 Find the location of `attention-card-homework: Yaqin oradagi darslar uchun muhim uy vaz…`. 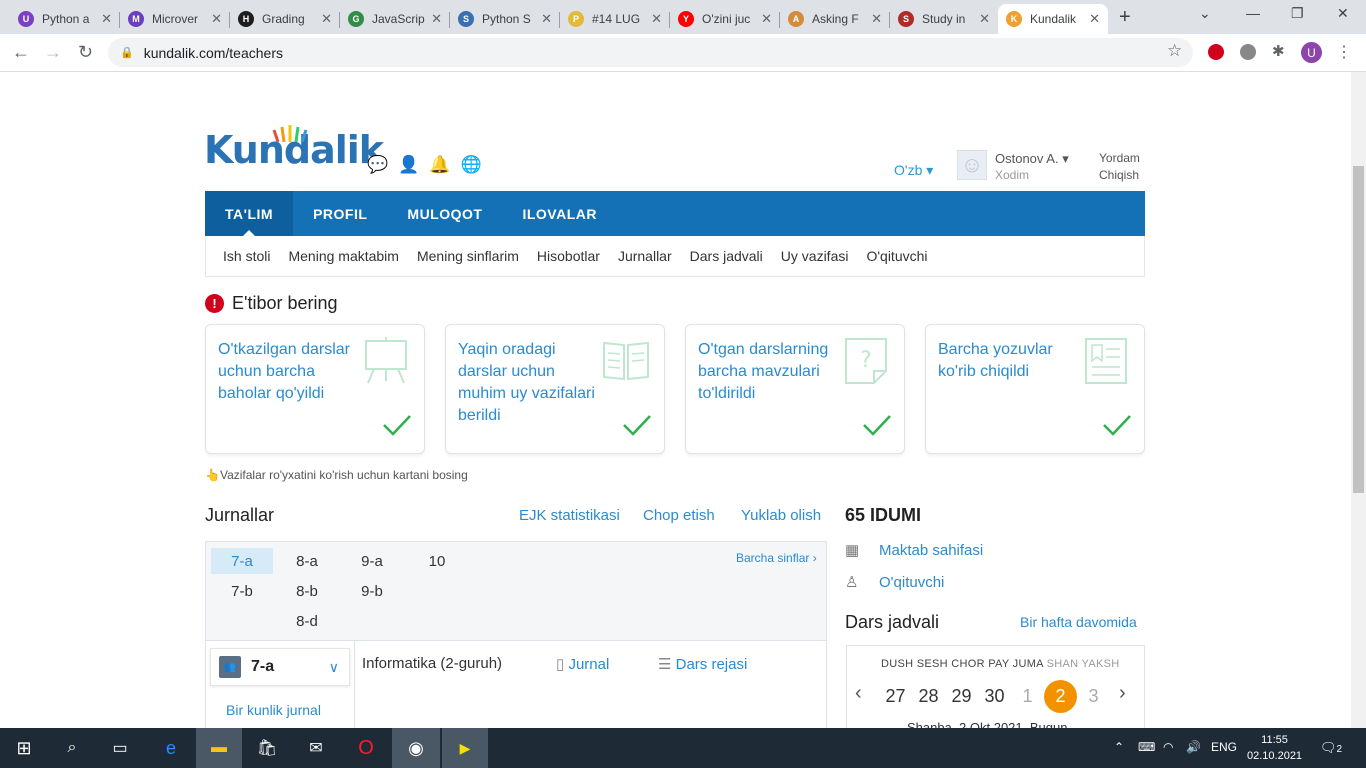

attention-card-homework: Yaqin oradagi darslar uchun muhim uy vaz… is located at coordinates (555, 389).